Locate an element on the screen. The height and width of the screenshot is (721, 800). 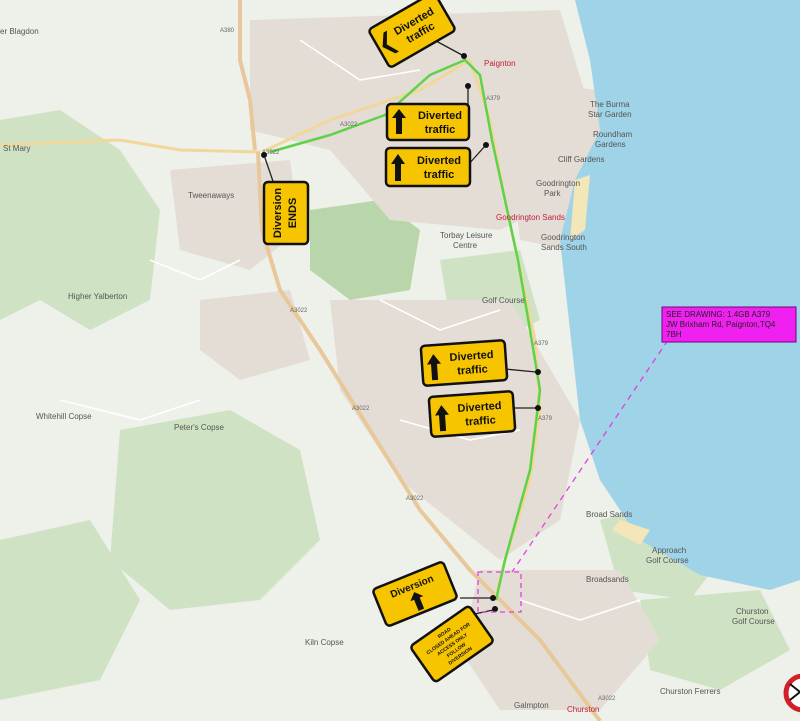
sign-diverted-traffic-3: Diverted traffic is located at coordinates (428, 167).